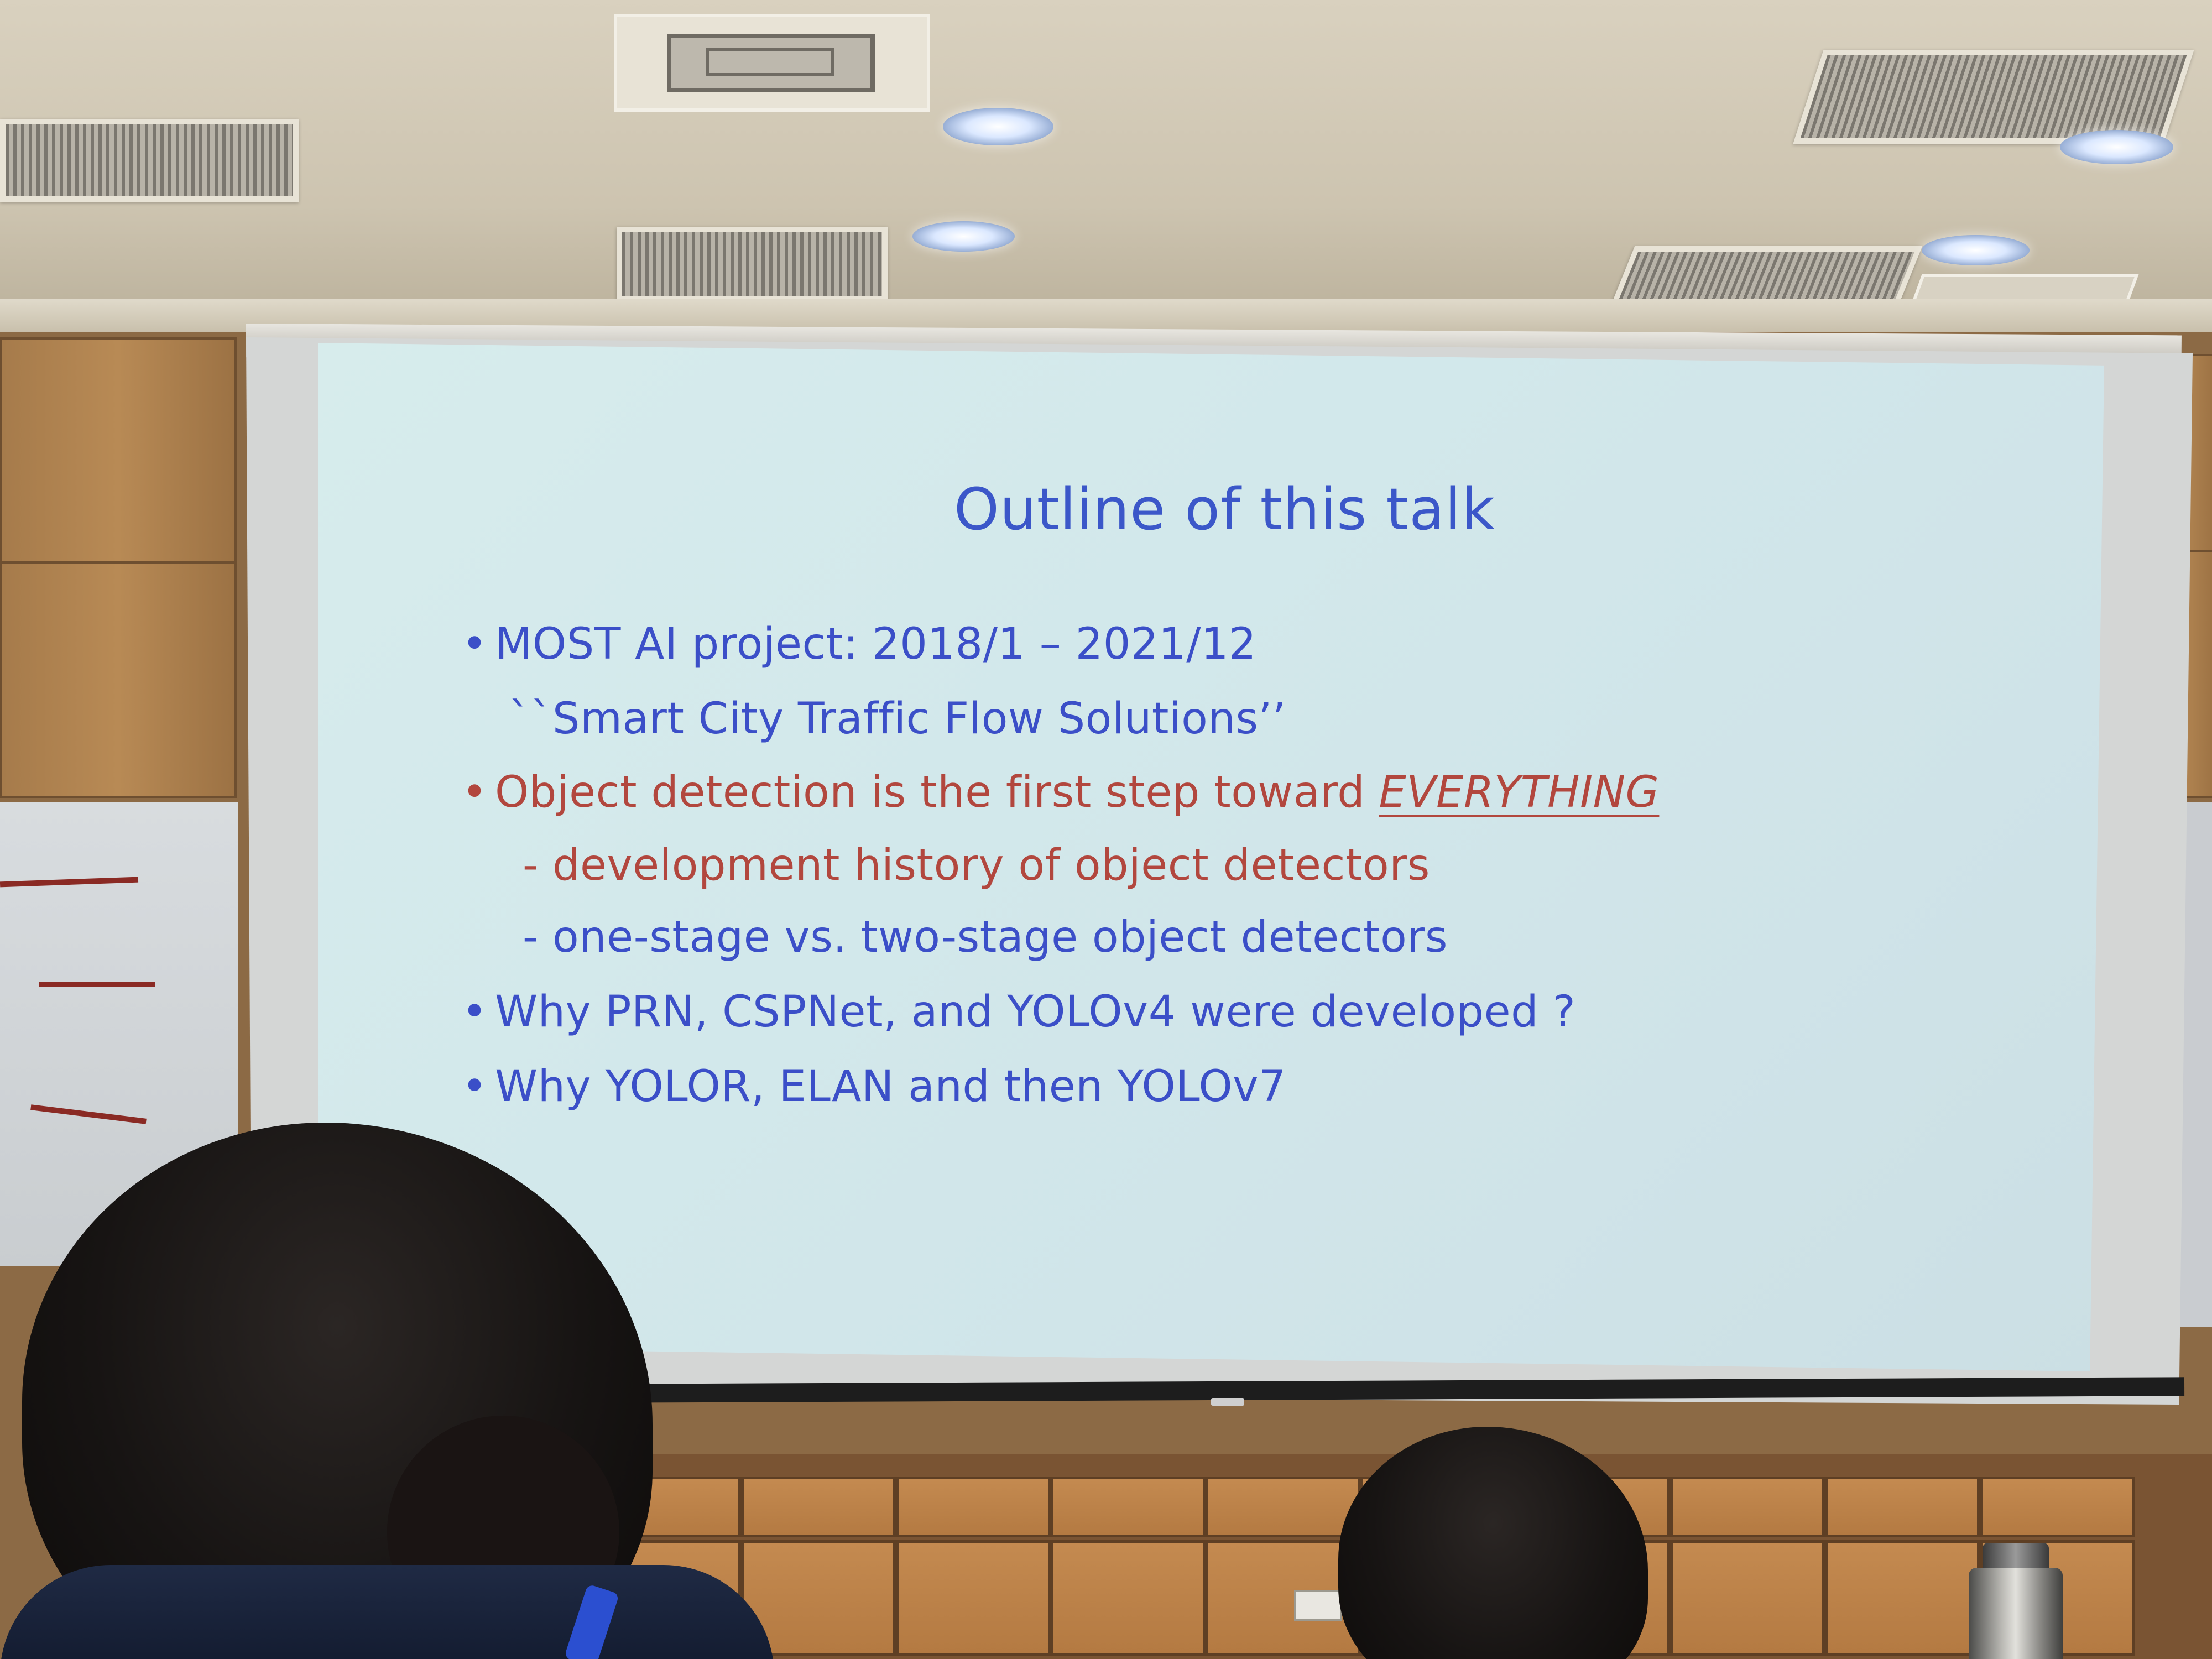 Image resolution: width=2212 pixels, height=1659 pixels. I want to click on bullet-item: • MOST AI project: 2018/1 – 2021/12, so click(859, 644).